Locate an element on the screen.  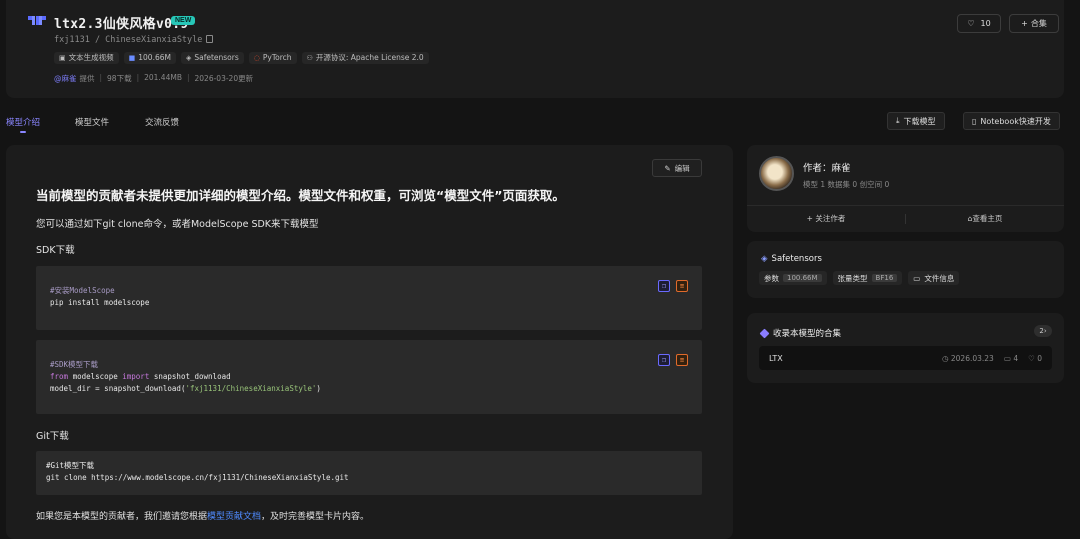
collection-item: LTX ◷ 2026.03.23 ▭ 4 ♡ 0 is located at coordinates (905, 358).